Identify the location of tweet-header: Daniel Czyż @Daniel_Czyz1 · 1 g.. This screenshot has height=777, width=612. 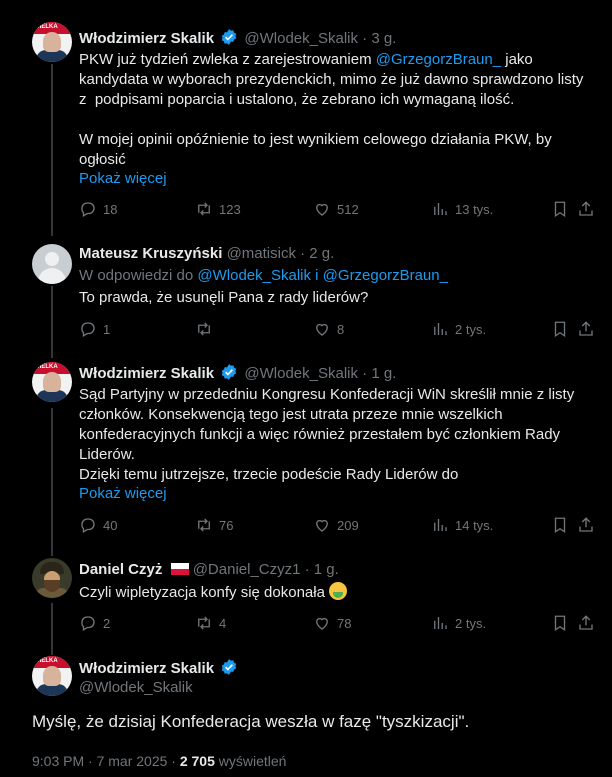
(209, 569).